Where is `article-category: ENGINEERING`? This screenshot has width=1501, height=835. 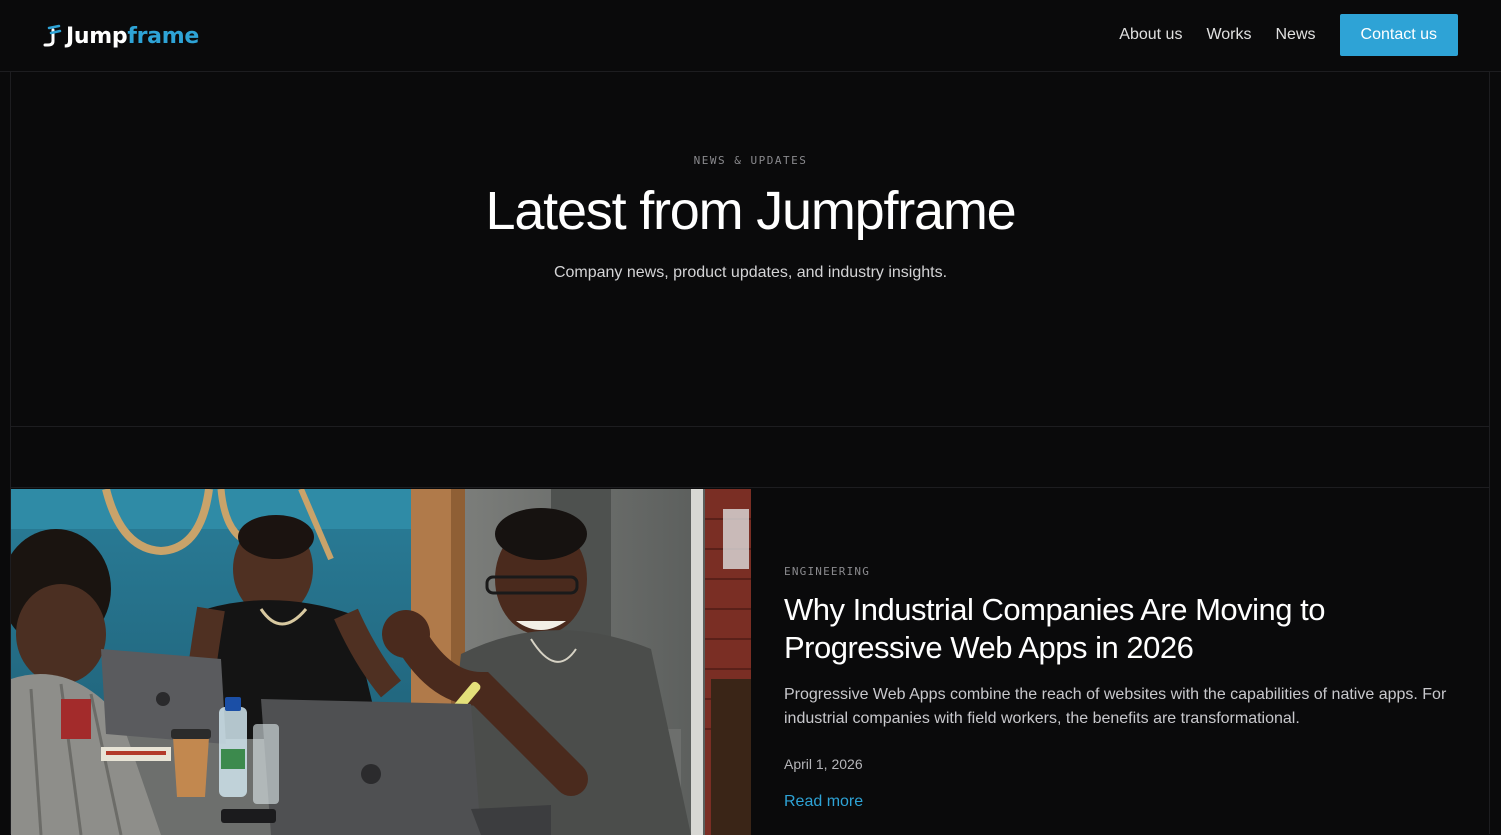
article-category: ENGINEERING is located at coordinates (827, 571).